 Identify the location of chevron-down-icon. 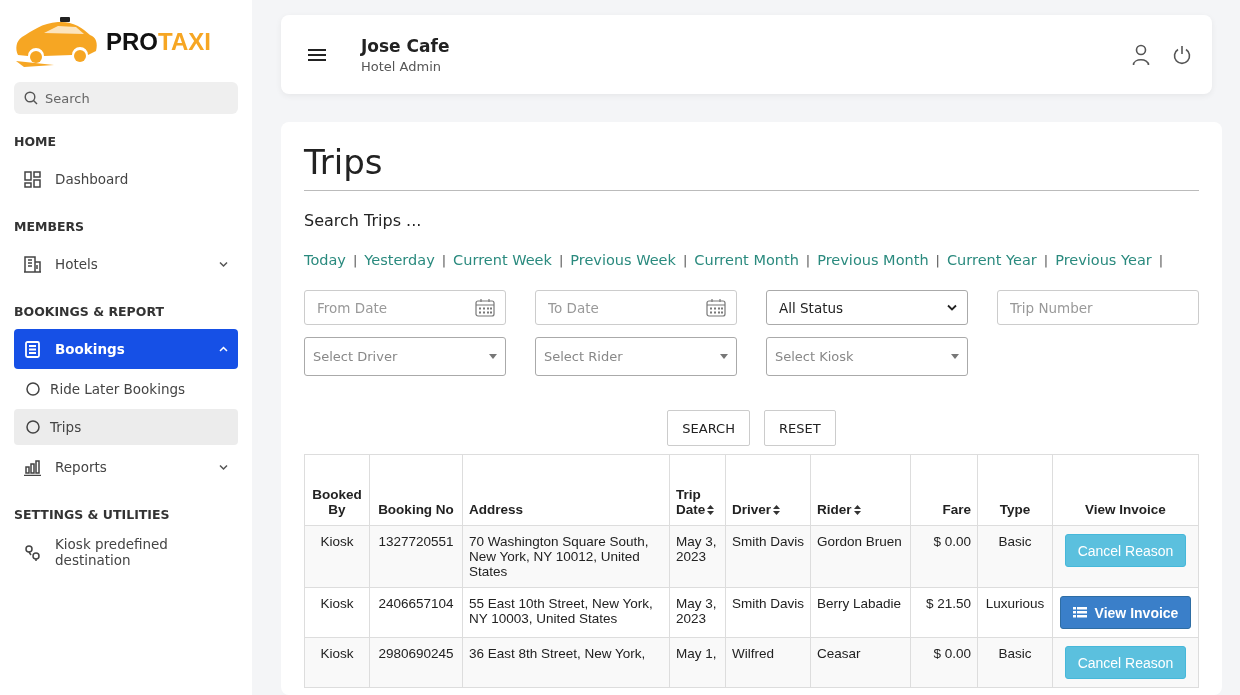
(952, 307).